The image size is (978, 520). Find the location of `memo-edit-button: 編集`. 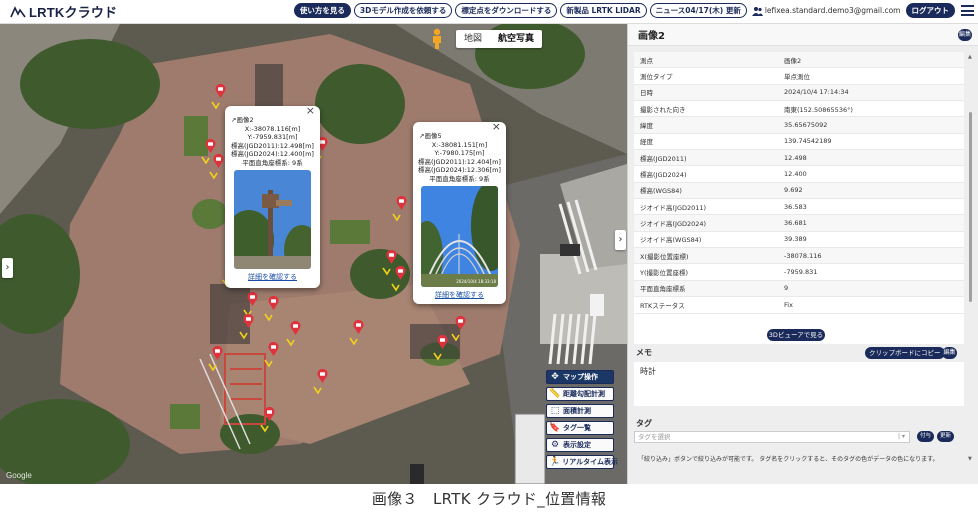

memo-edit-button: 編集 is located at coordinates (949, 353).